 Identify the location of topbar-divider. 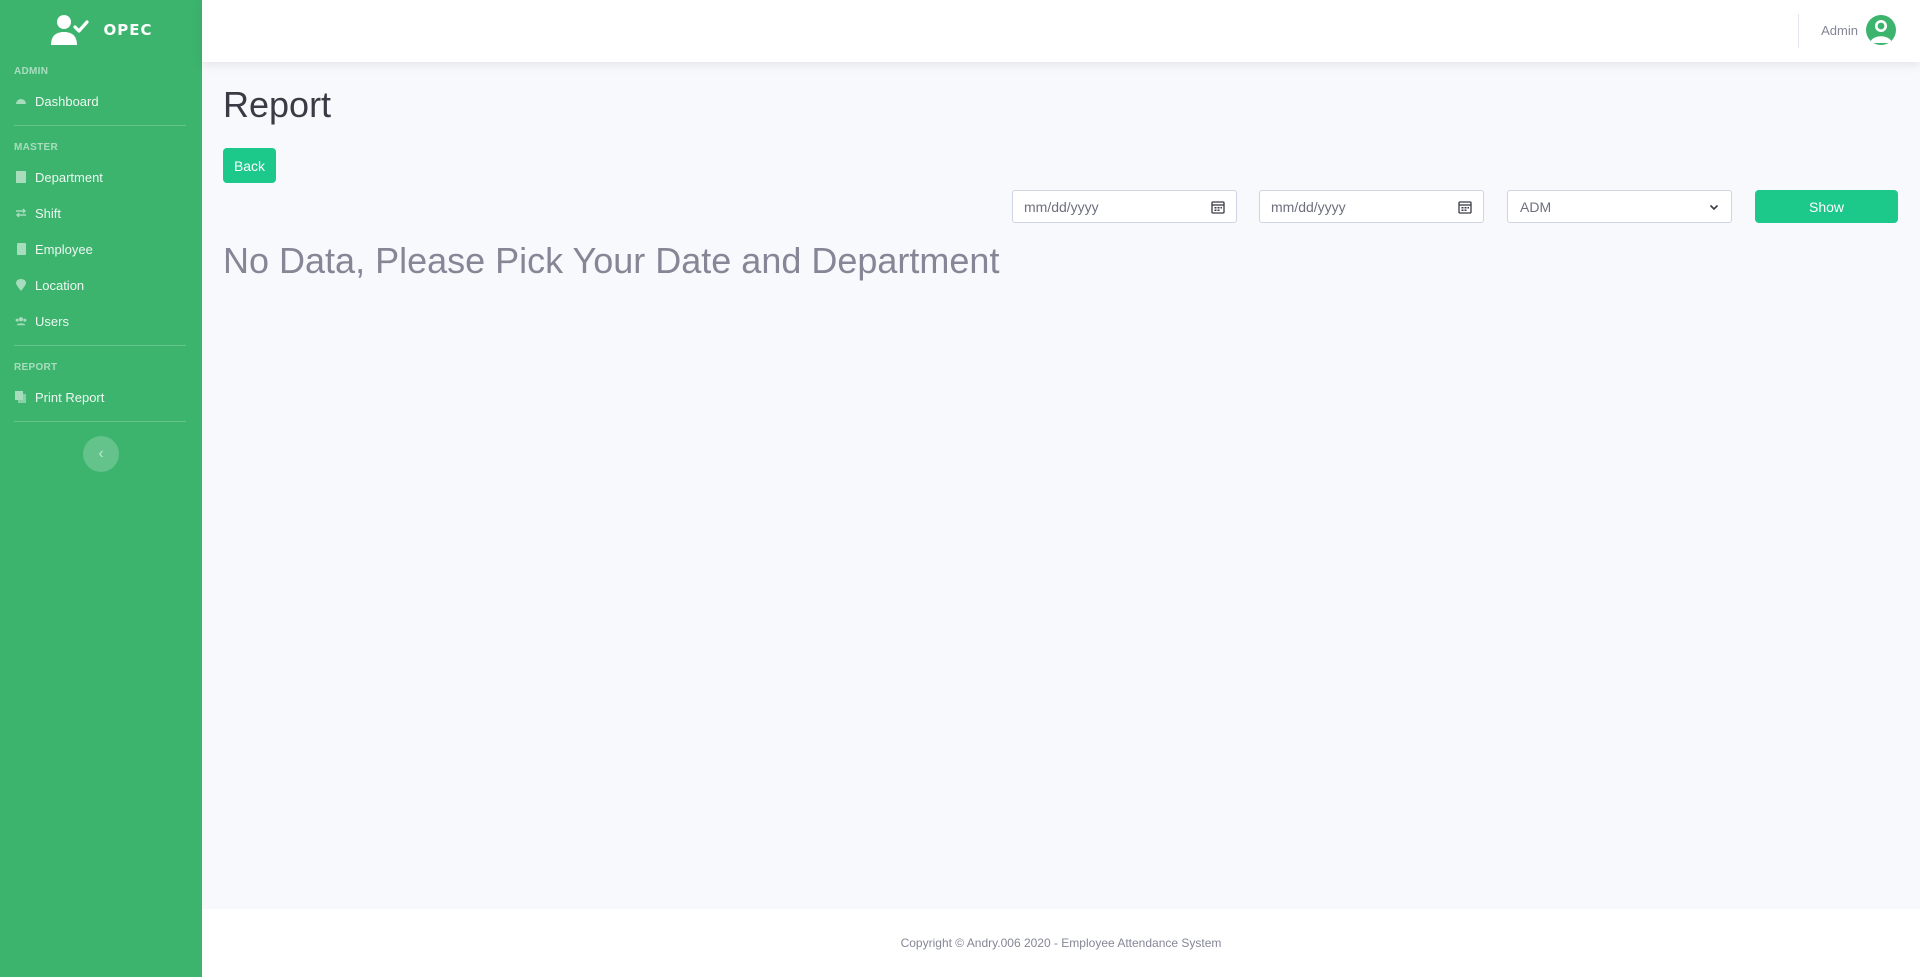
(1798, 31).